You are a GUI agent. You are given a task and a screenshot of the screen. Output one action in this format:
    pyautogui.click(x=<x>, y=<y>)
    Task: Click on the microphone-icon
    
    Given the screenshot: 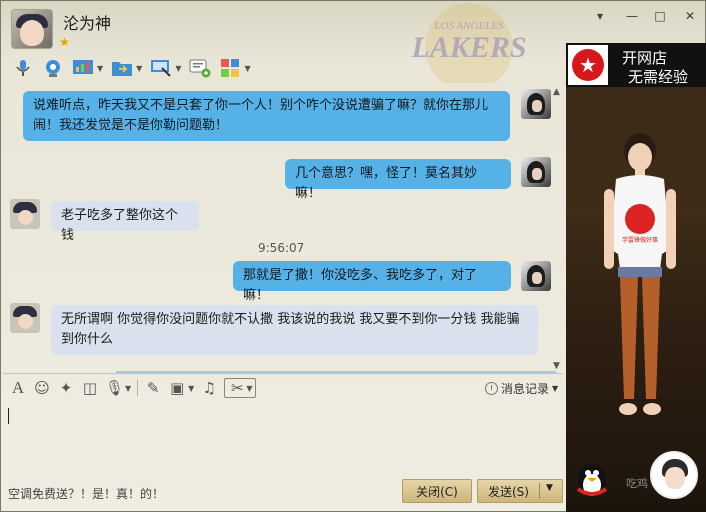 What is the action you would take?
    pyautogui.click(x=23, y=68)
    